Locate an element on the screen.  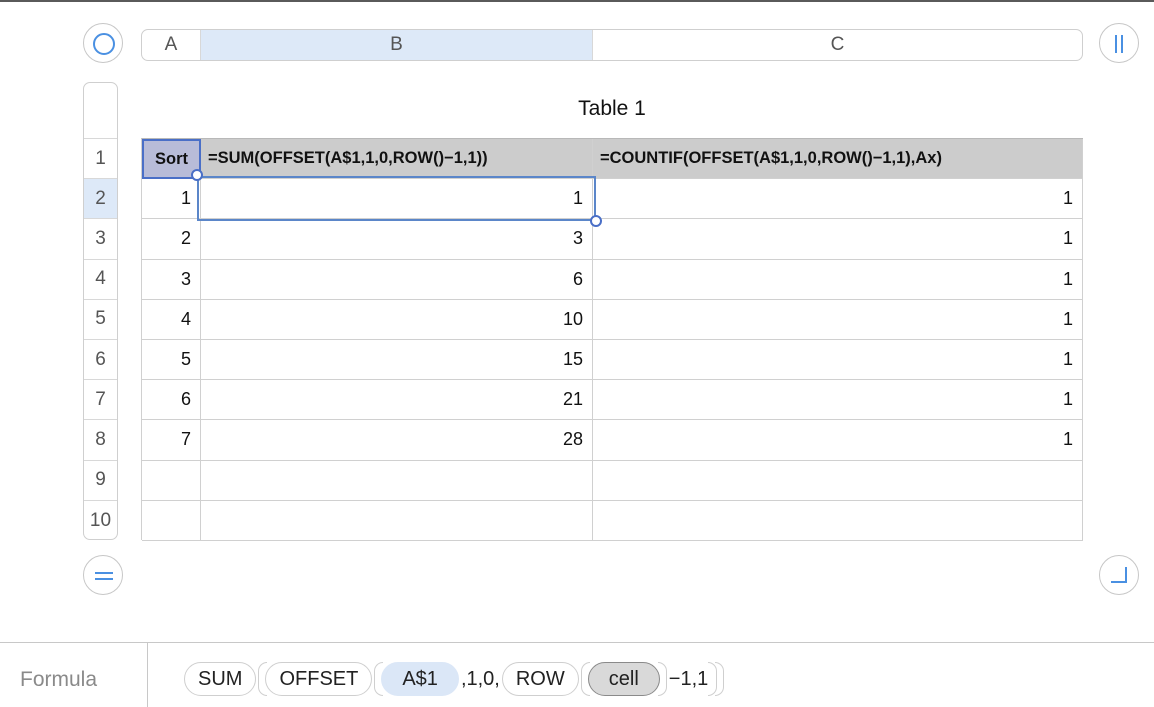
table-row: 5 15 1 is located at coordinates (612, 360).